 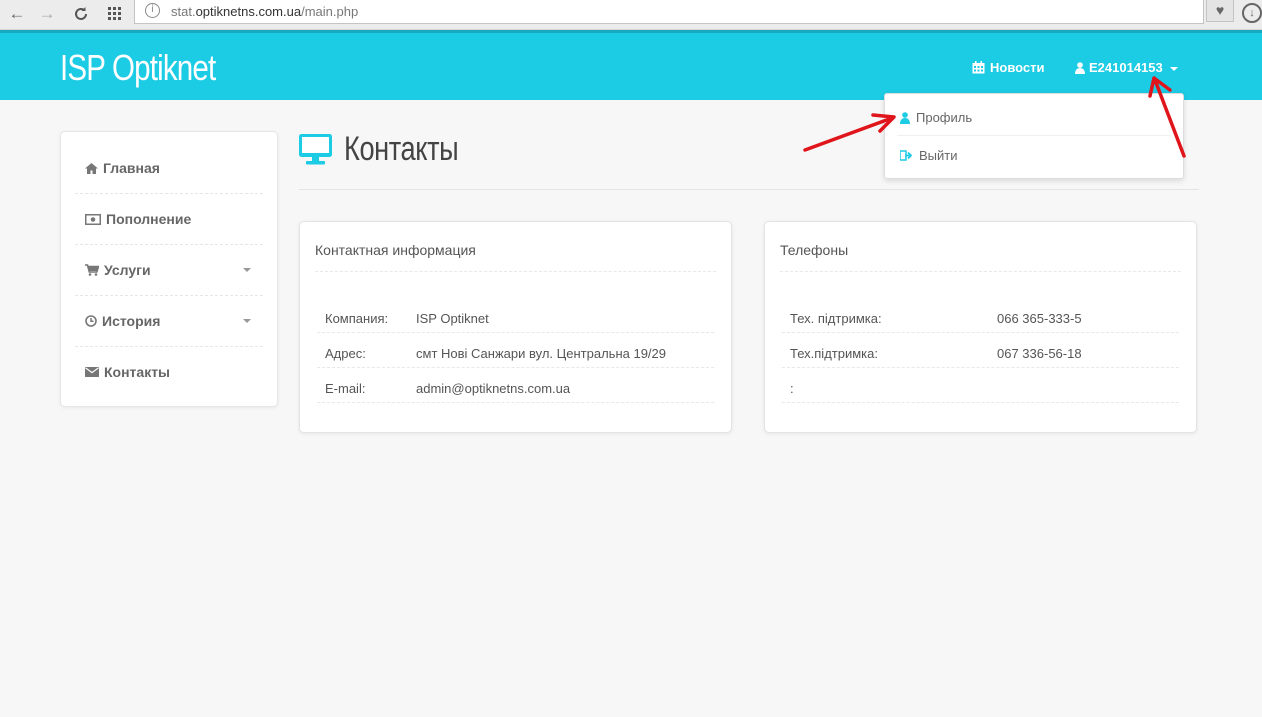 What do you see at coordinates (836, 318) in the screenshot?
I see `row-key: Тех. підтримка:` at bounding box center [836, 318].